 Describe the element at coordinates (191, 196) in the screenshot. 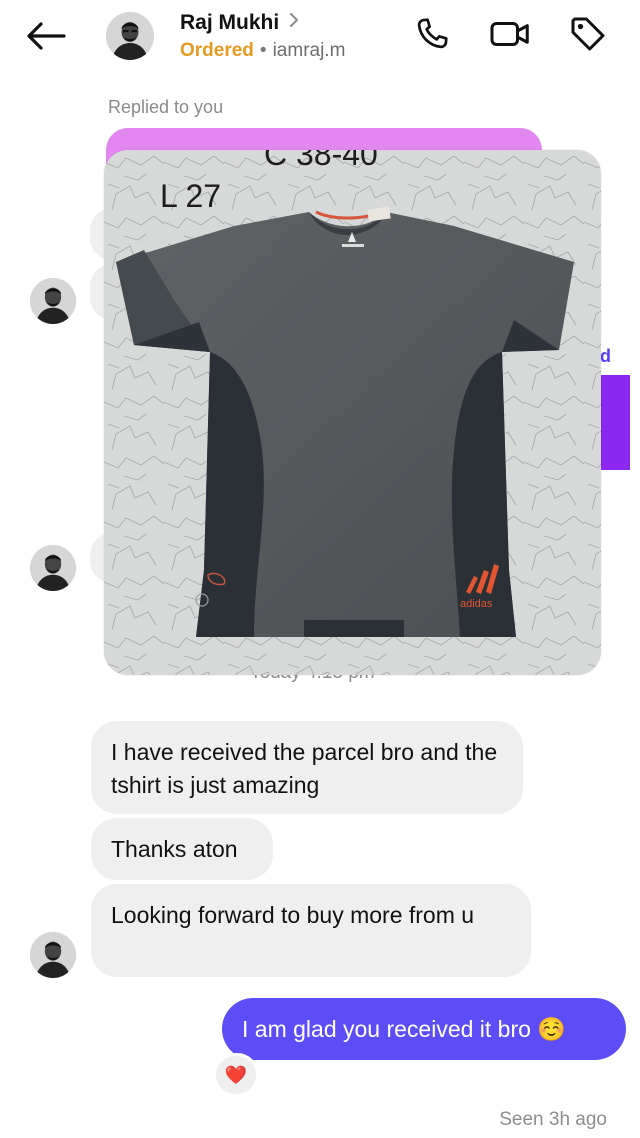

I see `size-label-length: L 27` at that location.